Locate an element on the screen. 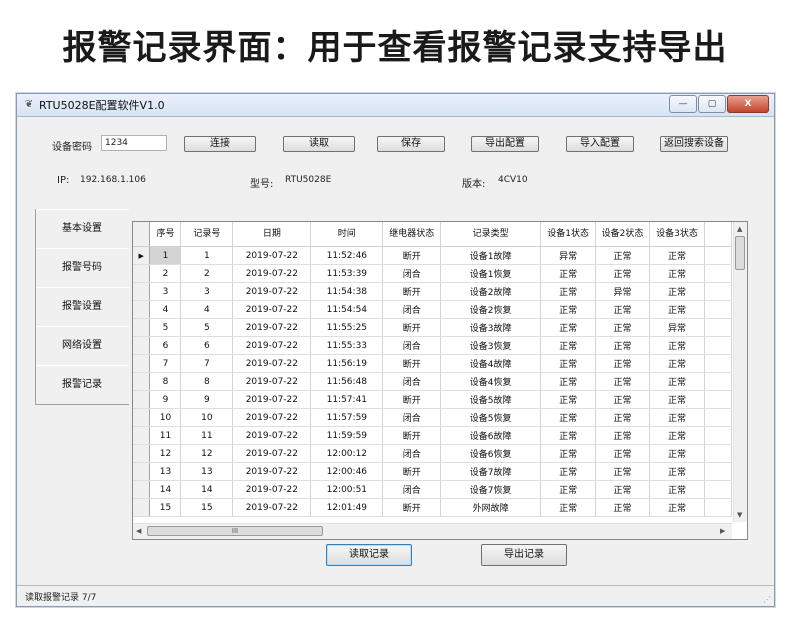  cell-type: 设备3恢复 is located at coordinates (491, 345).